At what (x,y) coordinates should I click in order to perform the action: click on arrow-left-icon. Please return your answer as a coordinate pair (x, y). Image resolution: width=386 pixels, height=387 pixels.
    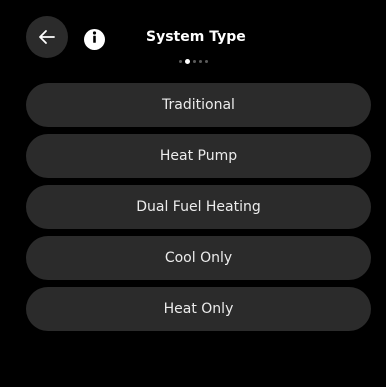
    Looking at the image, I should click on (47, 37).